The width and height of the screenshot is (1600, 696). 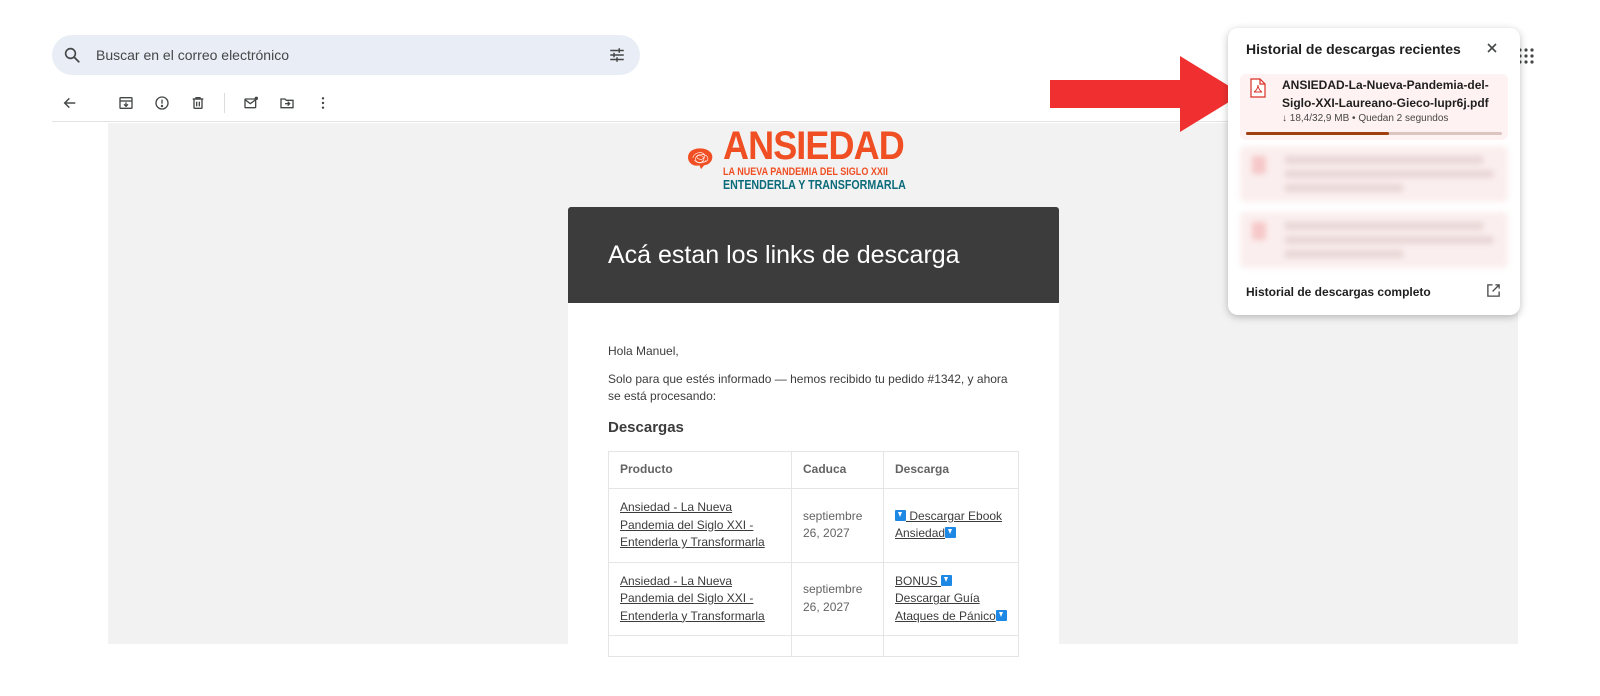 I want to click on delete-icon, so click(x=198, y=103).